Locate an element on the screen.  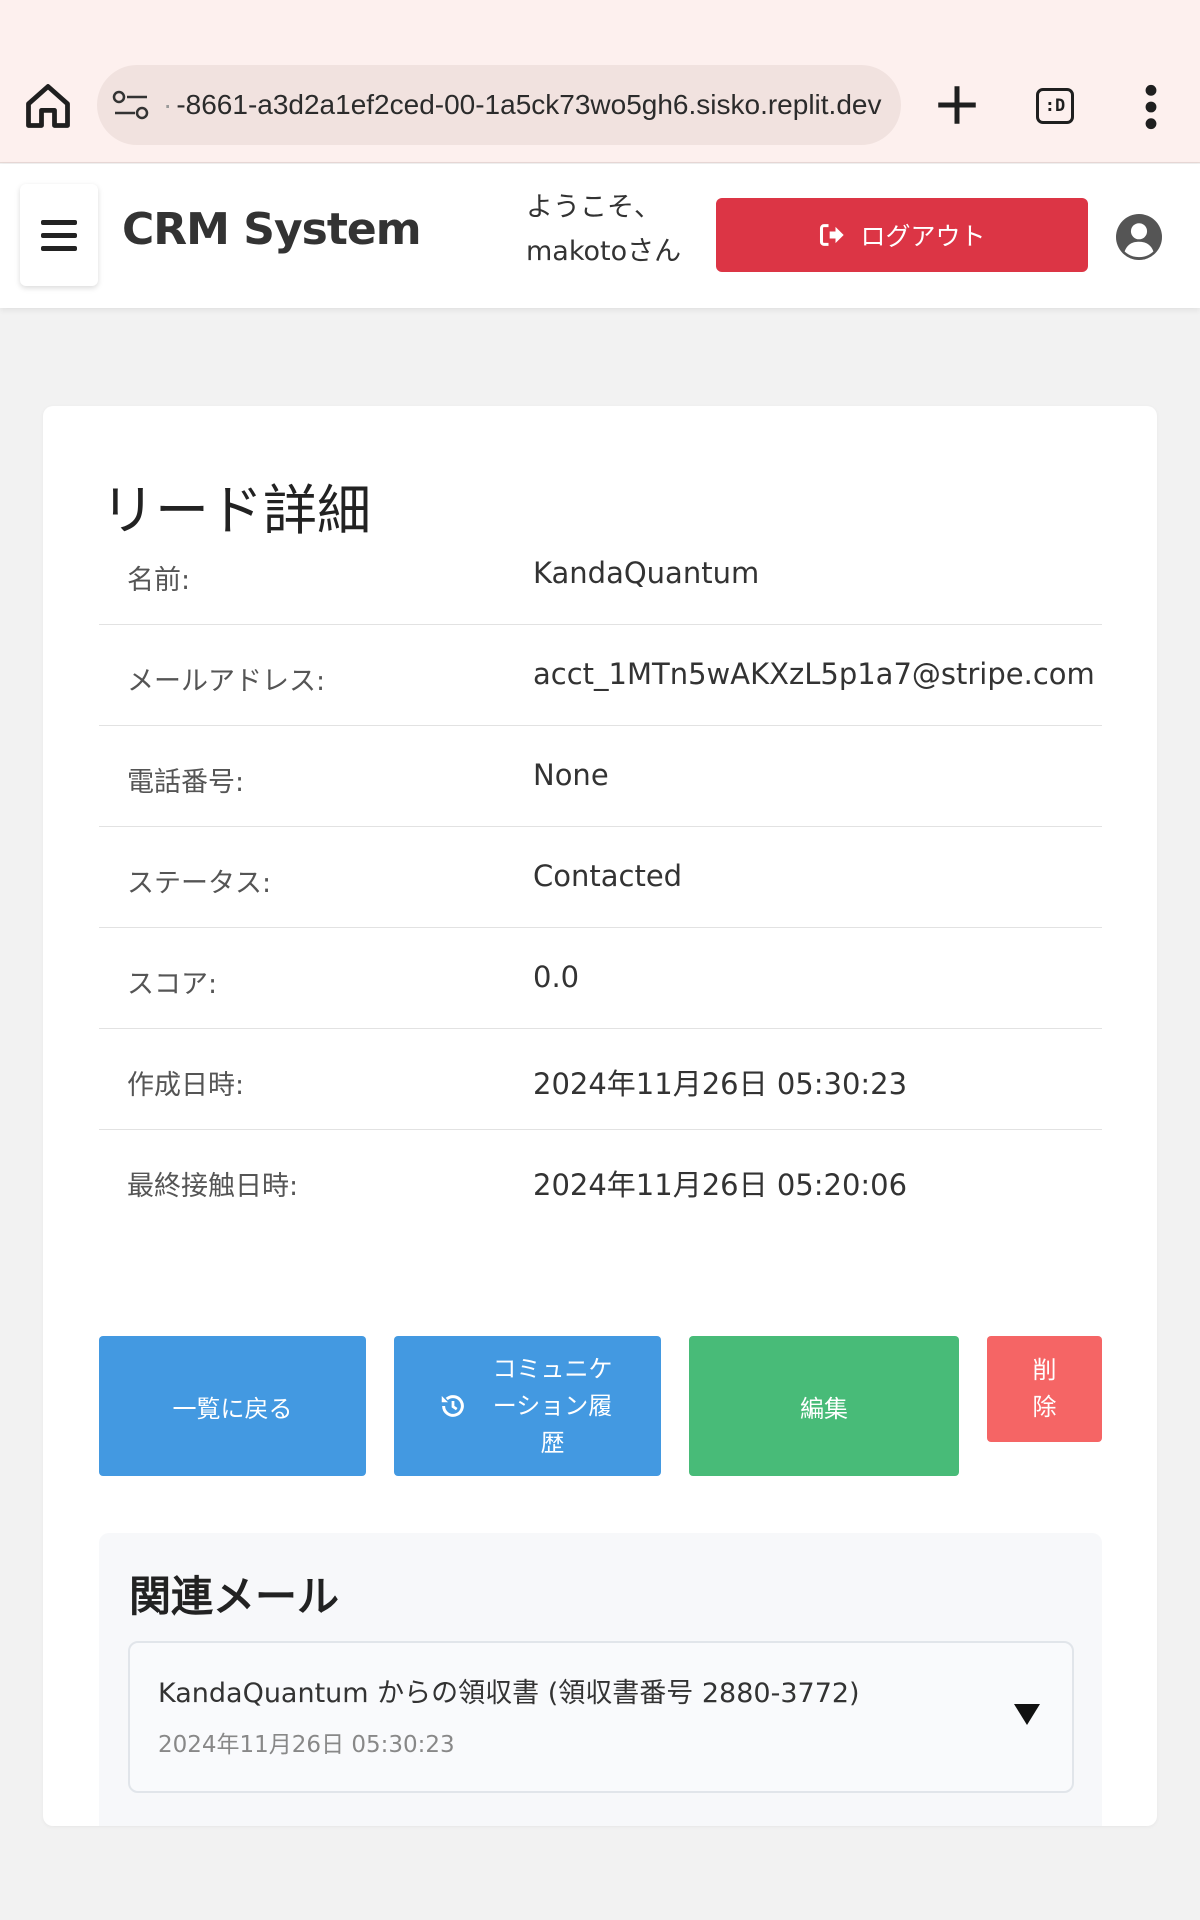
detail-value: 2024年11月26日 05:30:23 is located at coordinates (720, 1084).